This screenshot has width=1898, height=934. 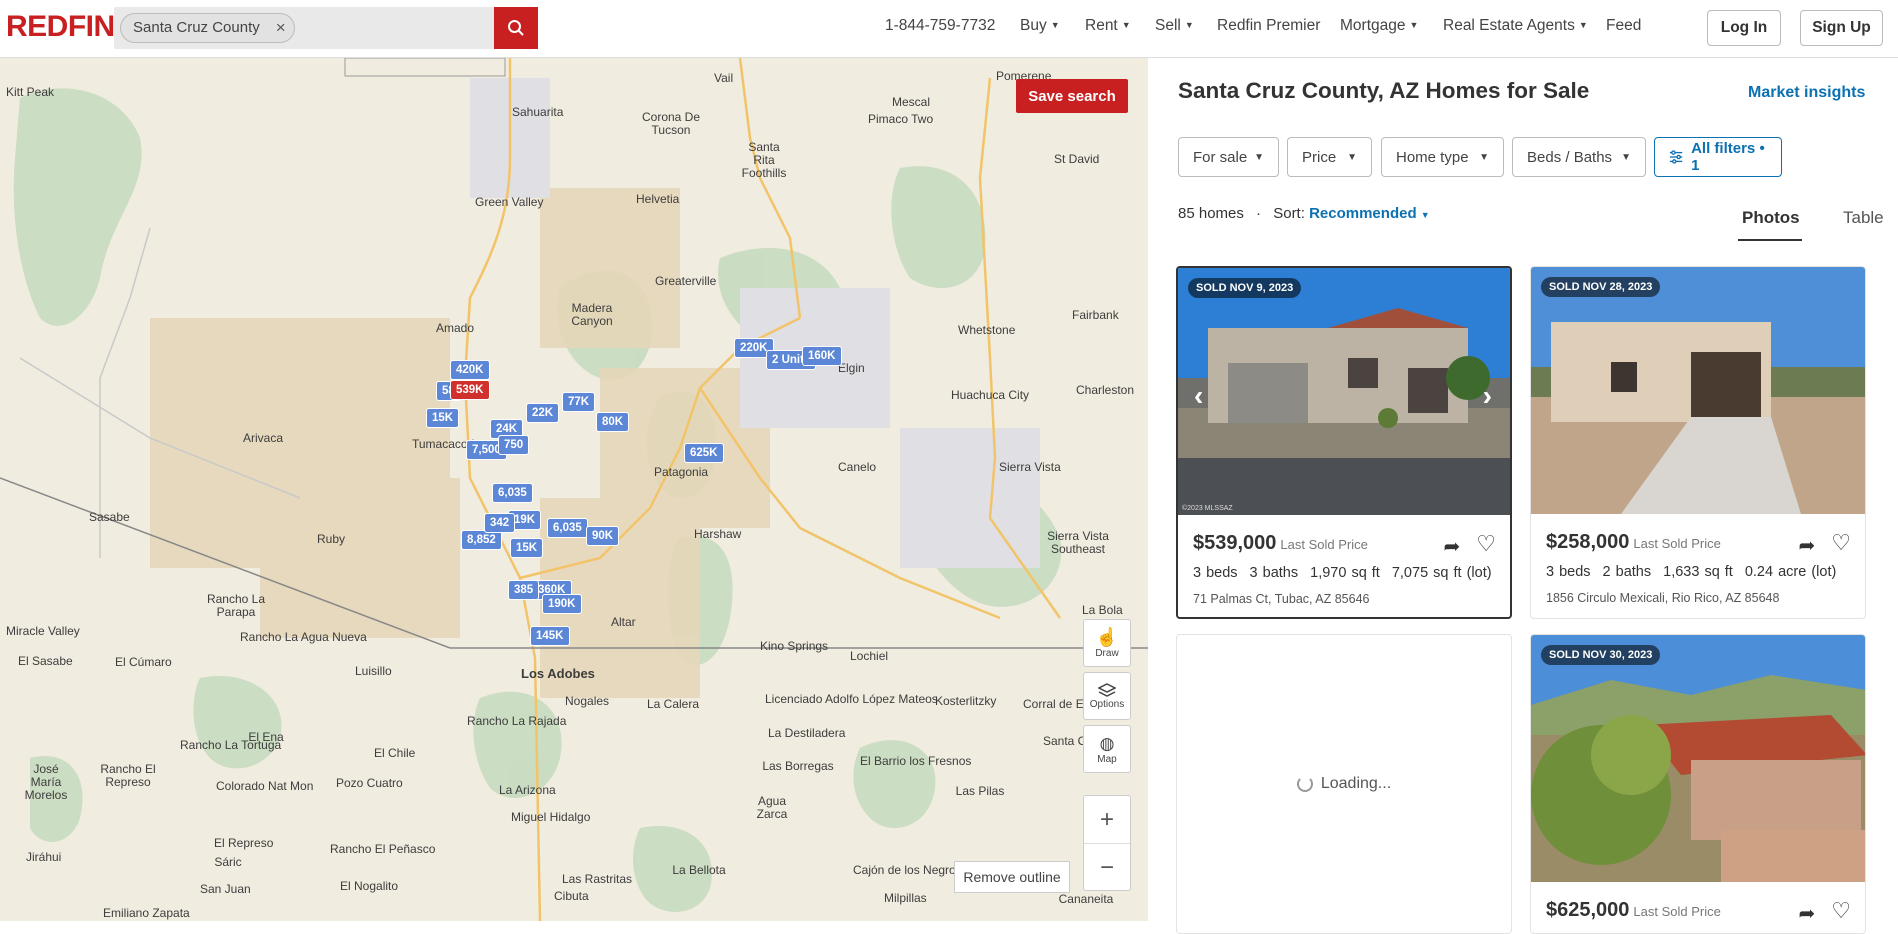 What do you see at coordinates (225, 889) in the screenshot?
I see `place-label: San Juan` at bounding box center [225, 889].